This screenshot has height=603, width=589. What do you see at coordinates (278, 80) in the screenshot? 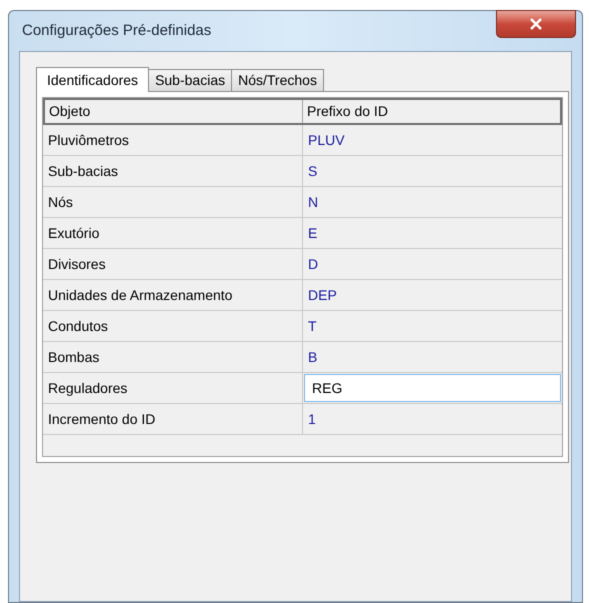
I see `tab: Nós/Trechos` at bounding box center [278, 80].